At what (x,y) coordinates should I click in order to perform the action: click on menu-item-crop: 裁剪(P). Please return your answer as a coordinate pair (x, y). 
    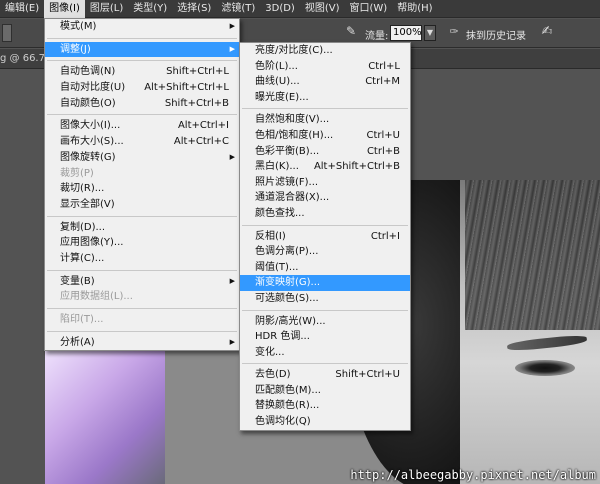
    Looking at the image, I should click on (142, 174).